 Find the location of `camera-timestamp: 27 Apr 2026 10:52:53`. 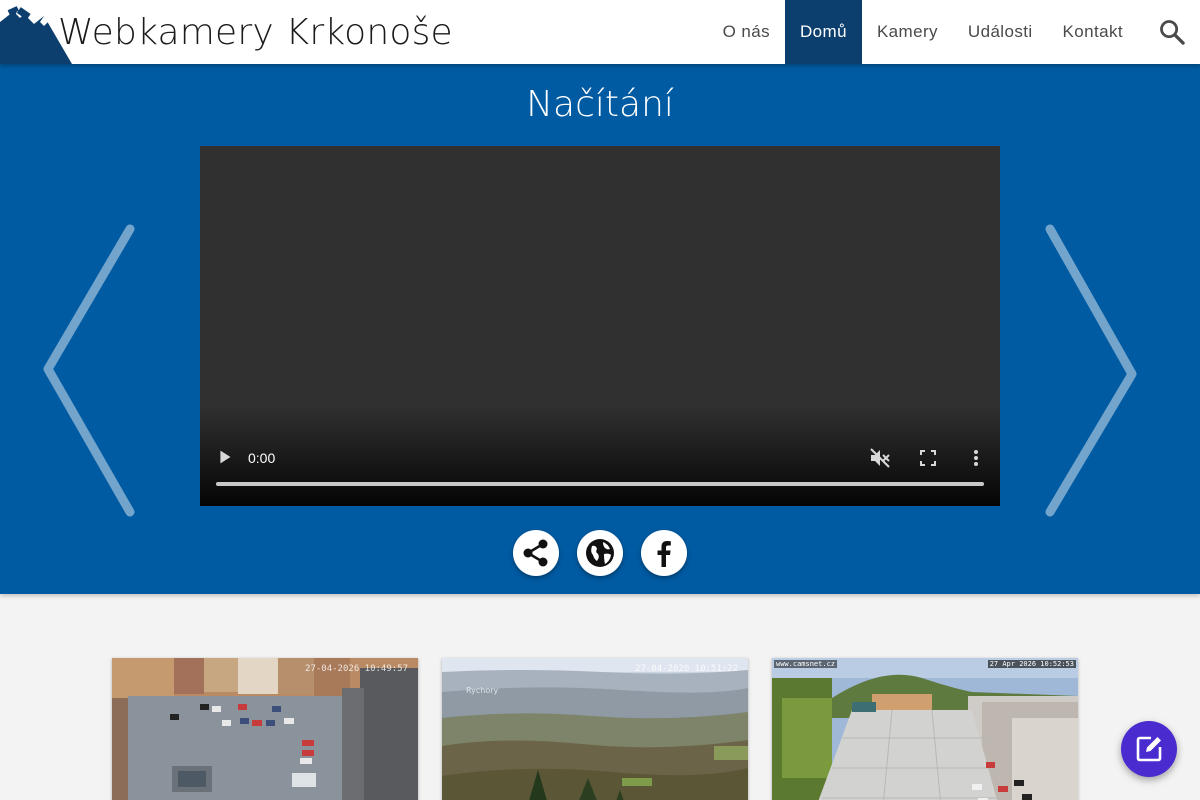

camera-timestamp: 27 Apr 2026 10:52:53 is located at coordinates (1031, 664).